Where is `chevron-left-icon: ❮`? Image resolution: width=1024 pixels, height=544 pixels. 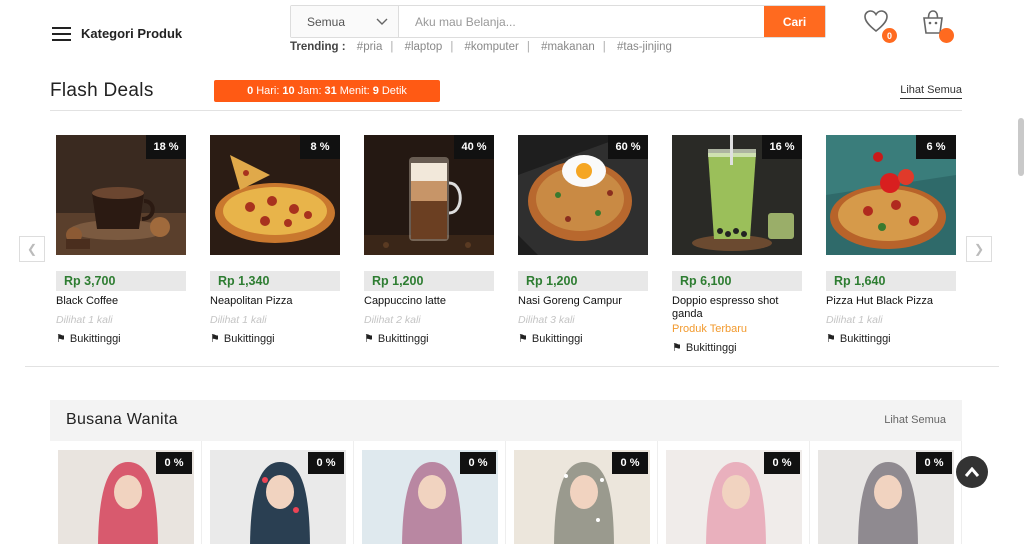
chevron-left-icon: ❮ is located at coordinates (32, 249).